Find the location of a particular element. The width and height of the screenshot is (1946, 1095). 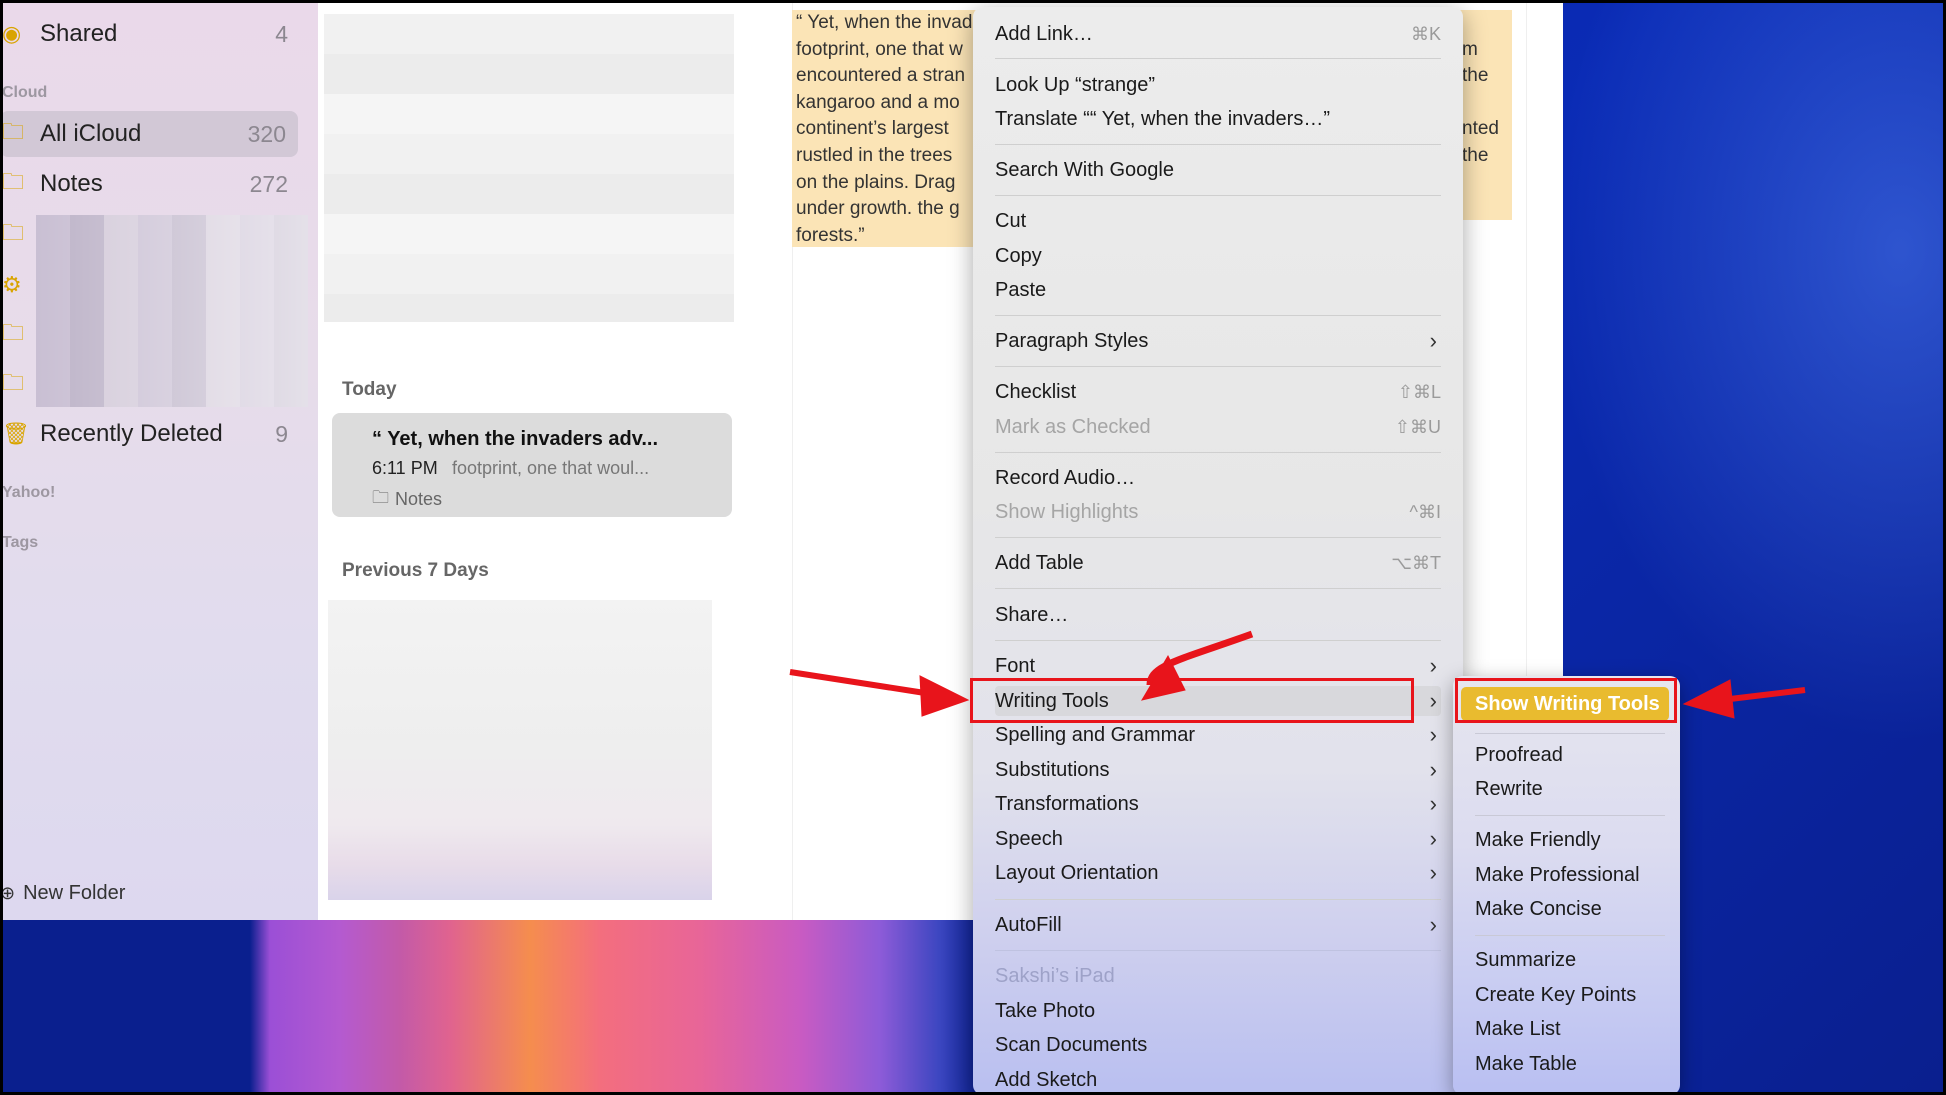

arrow-left-head is located at coordinates (944, 696).